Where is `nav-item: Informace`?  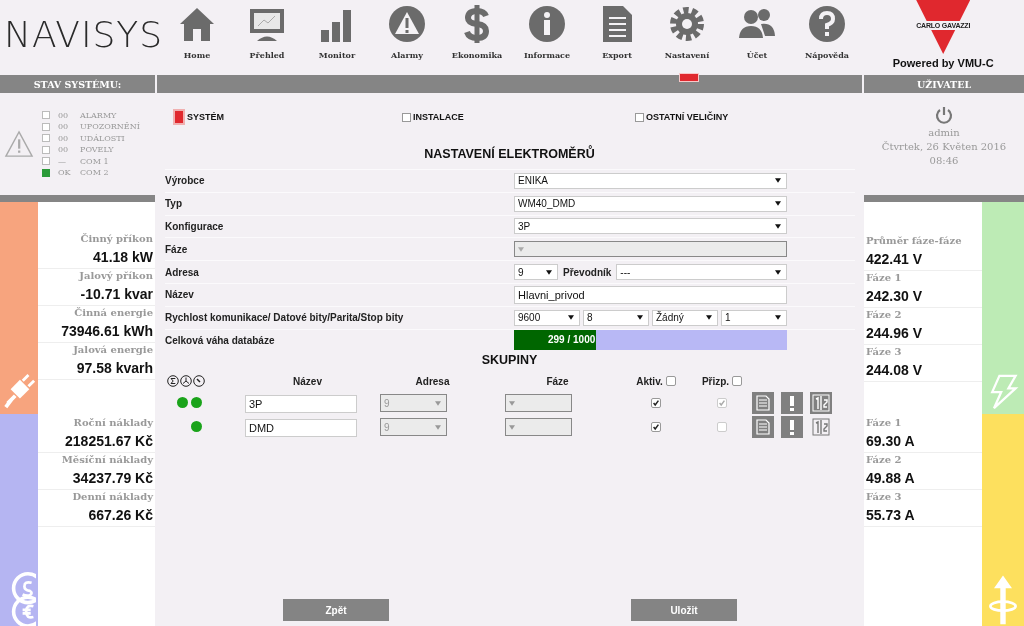 nav-item: Informace is located at coordinates (547, 37).